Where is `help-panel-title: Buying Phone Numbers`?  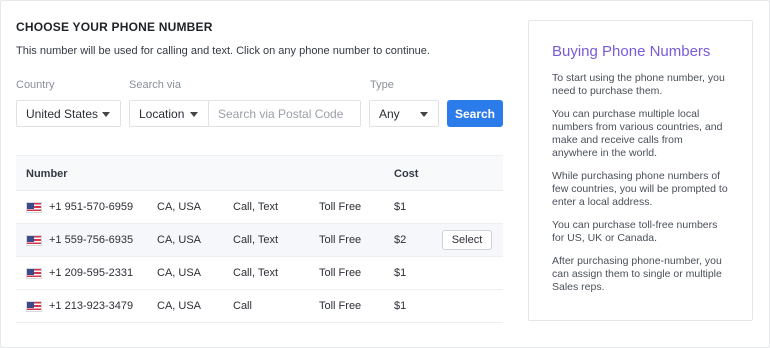
help-panel-title: Buying Phone Numbers is located at coordinates (631, 51).